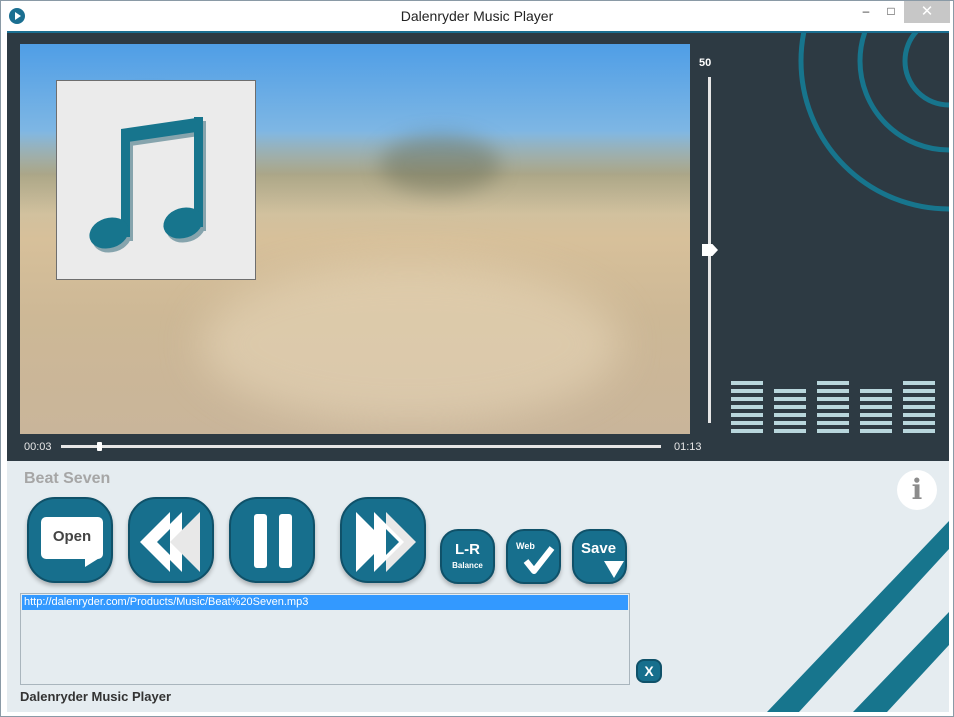 Image resolution: width=954 pixels, height=717 pixels. What do you see at coordinates (917, 490) in the screenshot?
I see `info-button: i` at bounding box center [917, 490].